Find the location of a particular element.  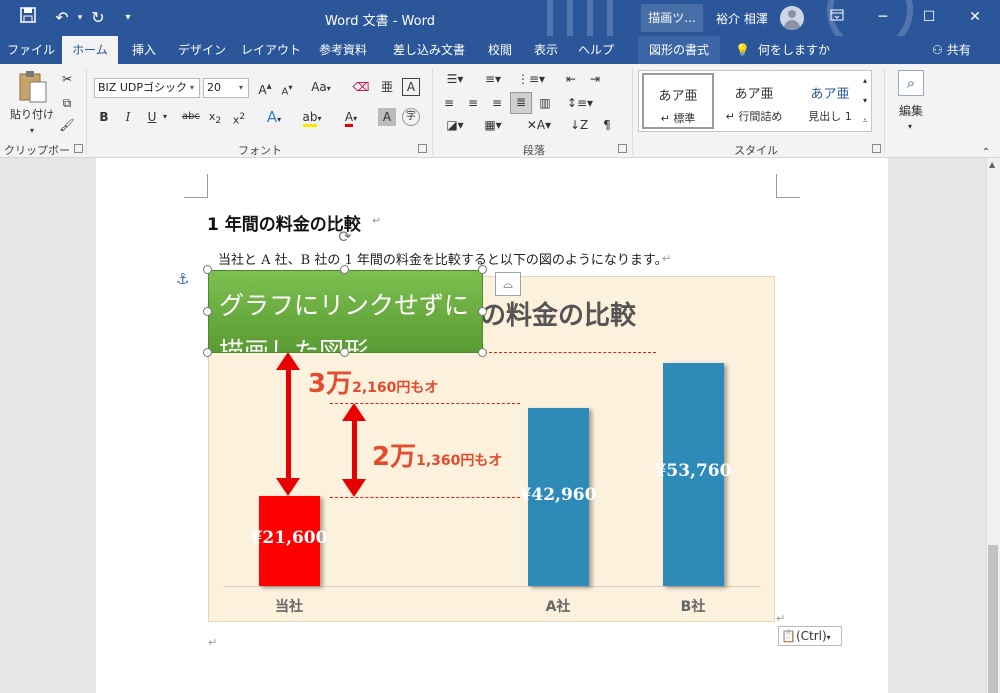

font-color-icon: A▾ is located at coordinates (351, 118).